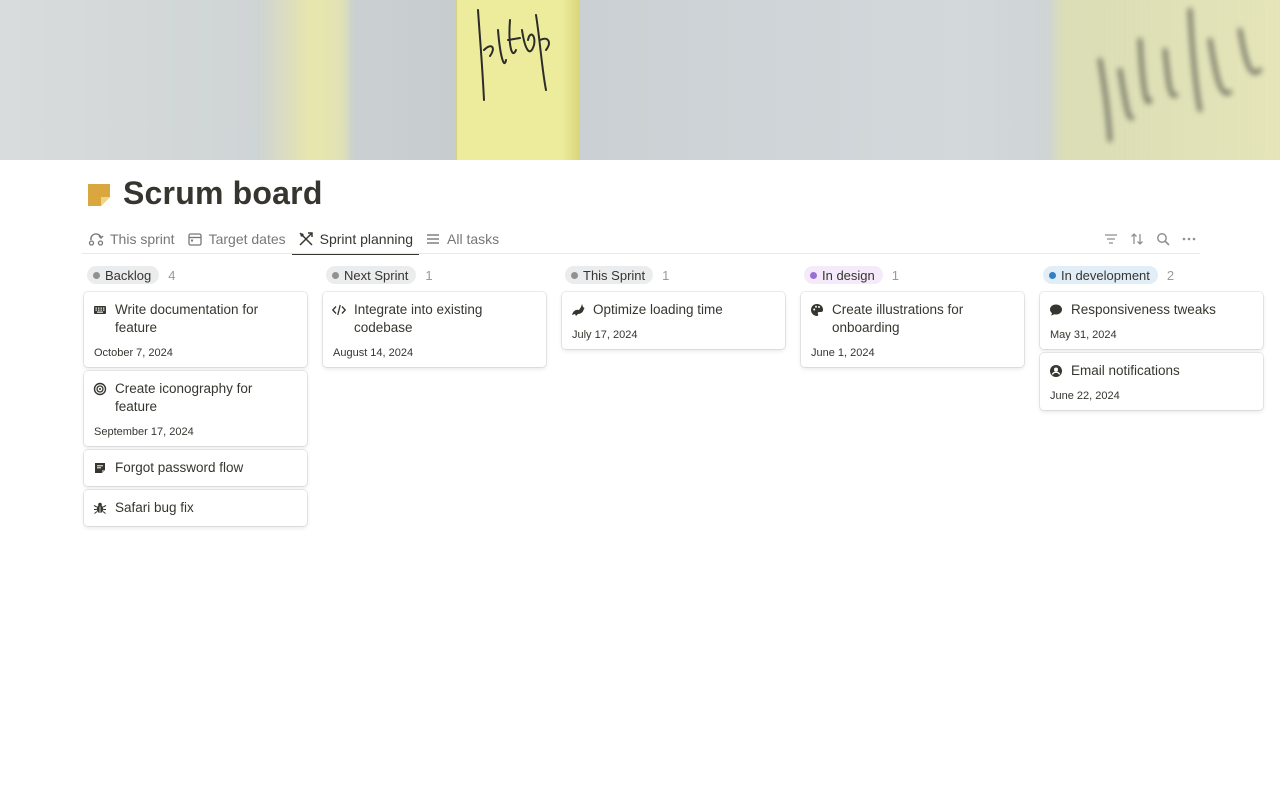 This screenshot has width=1280, height=800. What do you see at coordinates (614, 275) in the screenshot?
I see `status-label: This Sprint` at bounding box center [614, 275].